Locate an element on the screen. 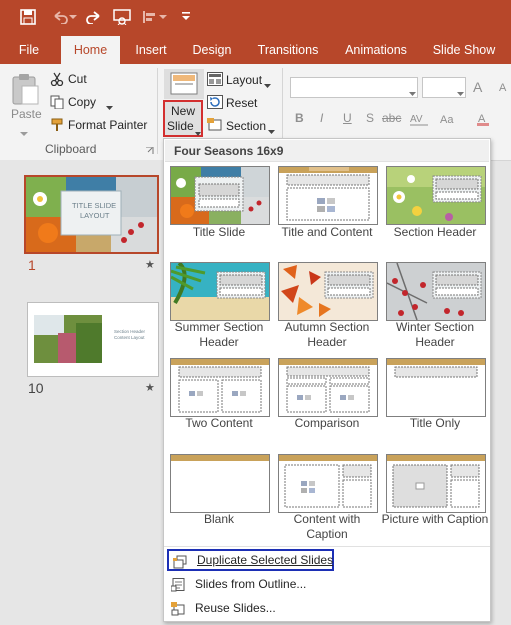  layout-content-with-caption is located at coordinates (328, 483).